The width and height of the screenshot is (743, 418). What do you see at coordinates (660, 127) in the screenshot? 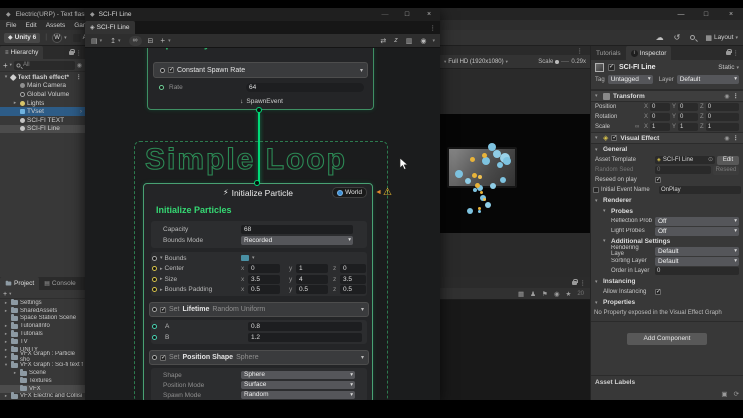
I see `x-field: 1` at bounding box center [660, 127].